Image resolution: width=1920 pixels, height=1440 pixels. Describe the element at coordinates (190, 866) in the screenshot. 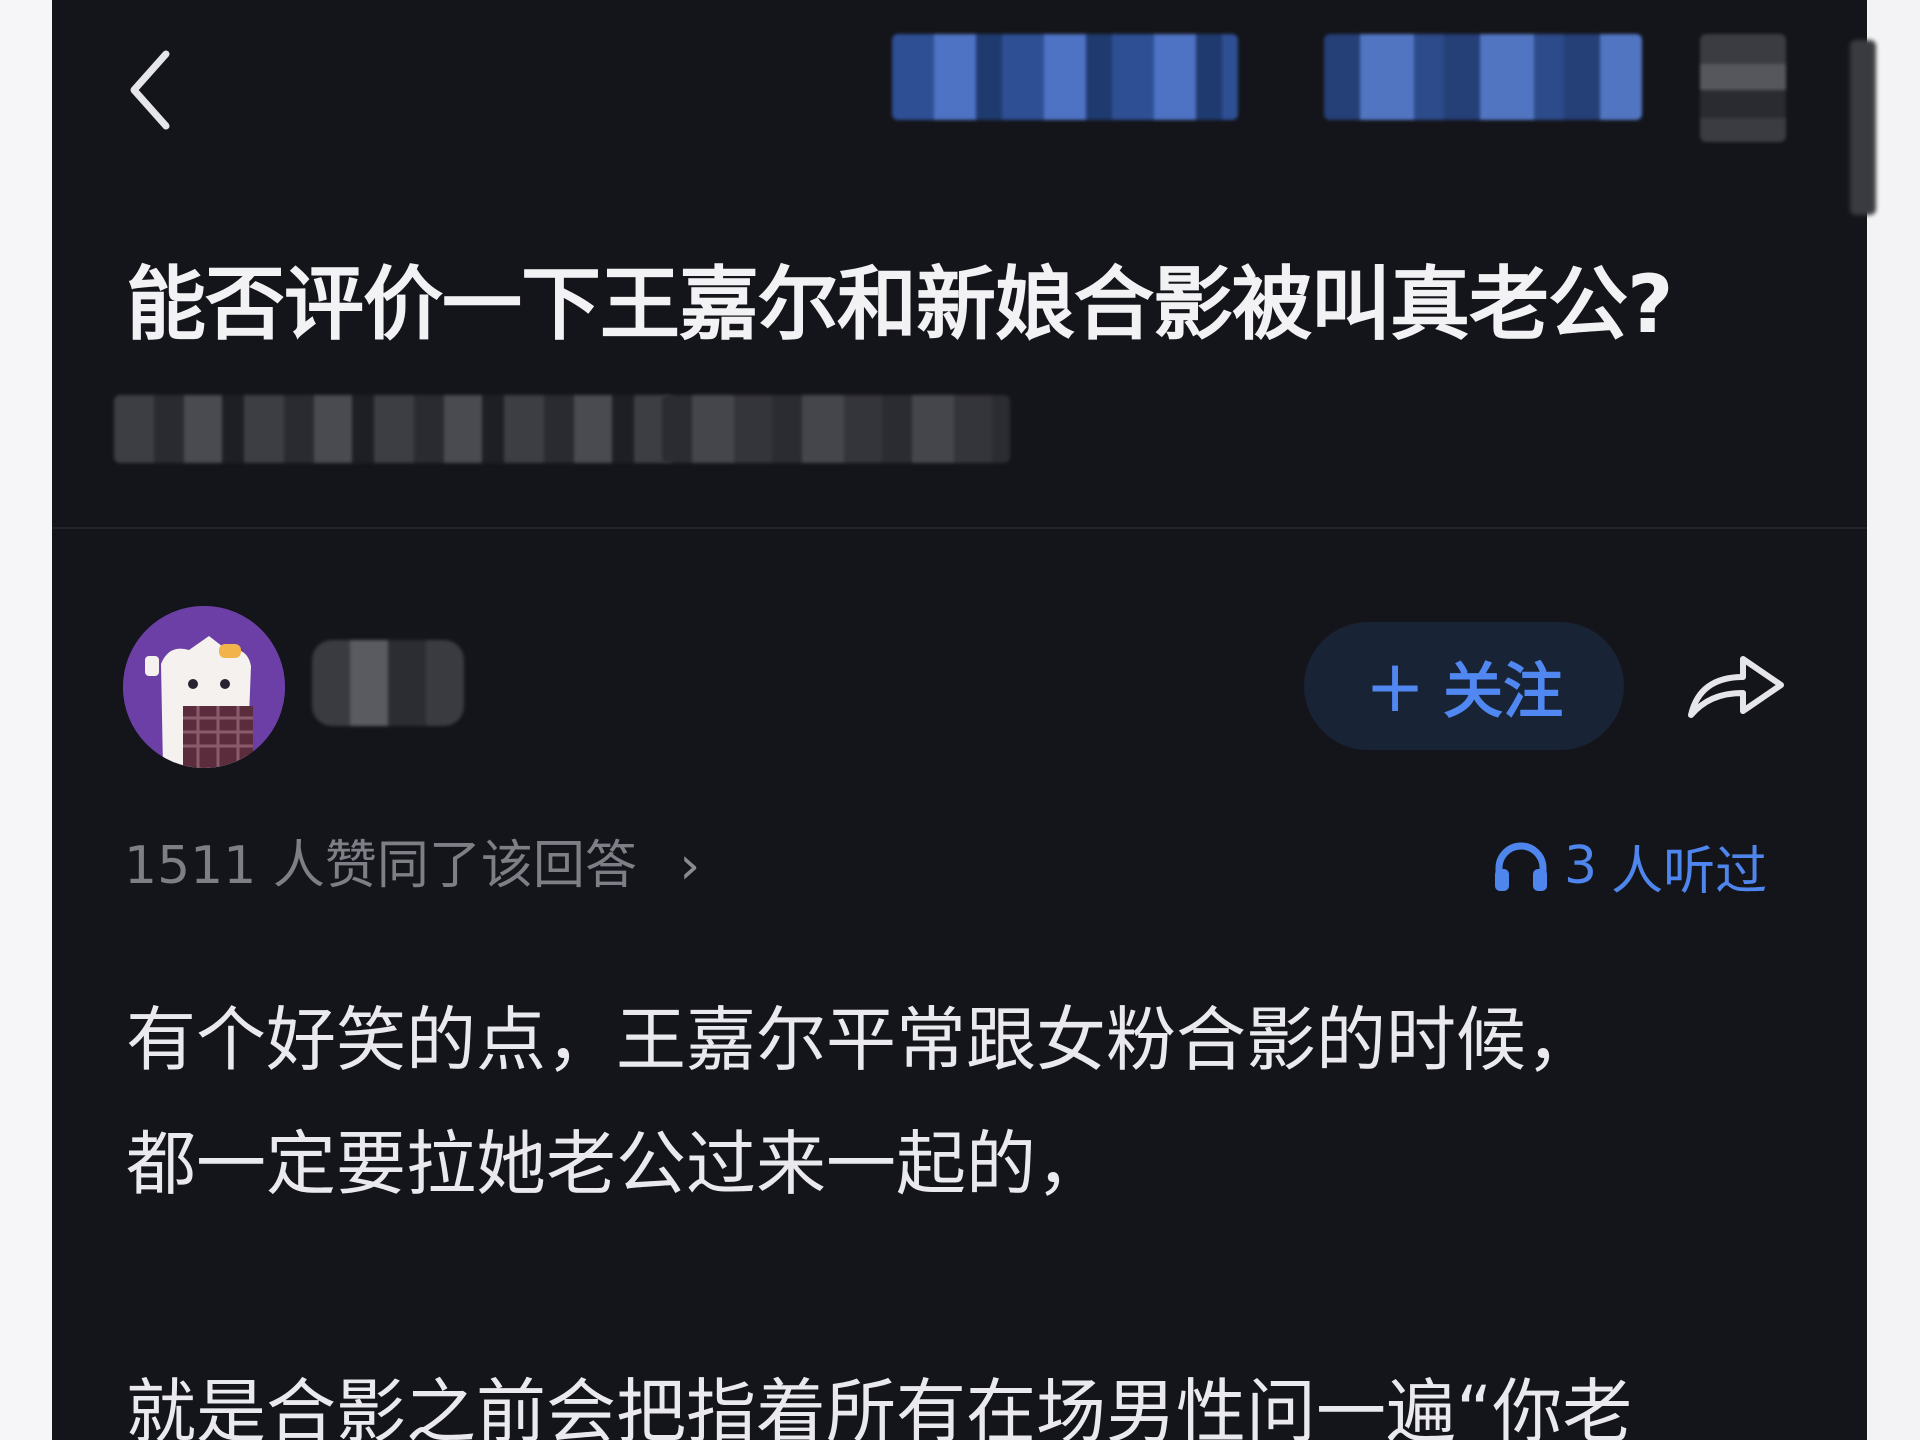

I see `upvote-count: 1511` at that location.